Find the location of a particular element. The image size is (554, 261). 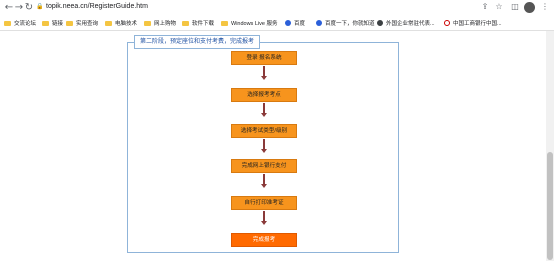

bookmark-label: 实用查询 is located at coordinates (87, 24).